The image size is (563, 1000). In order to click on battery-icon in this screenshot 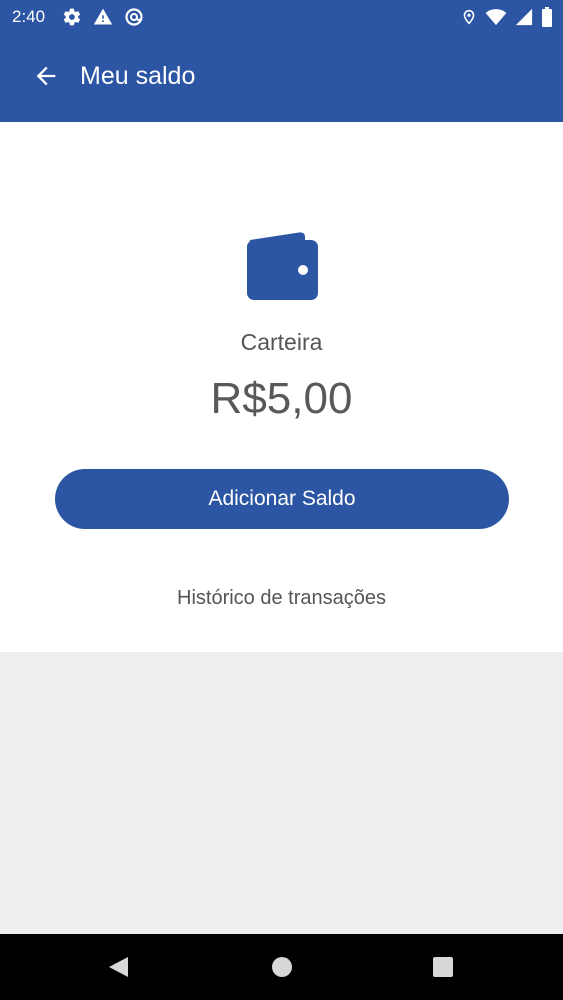, I will do `click(547, 17)`.